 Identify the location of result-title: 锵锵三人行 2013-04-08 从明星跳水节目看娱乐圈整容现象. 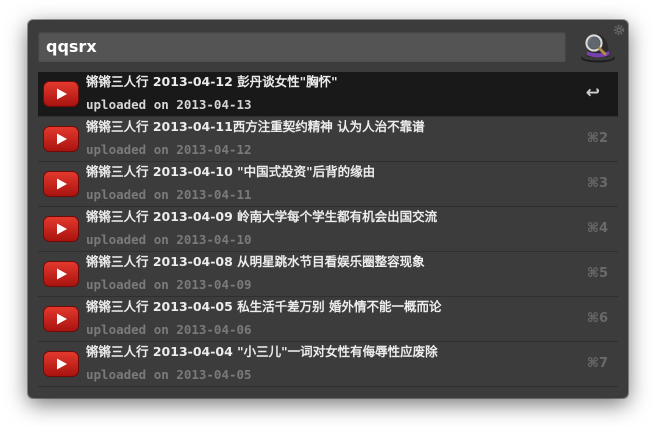
(255, 261).